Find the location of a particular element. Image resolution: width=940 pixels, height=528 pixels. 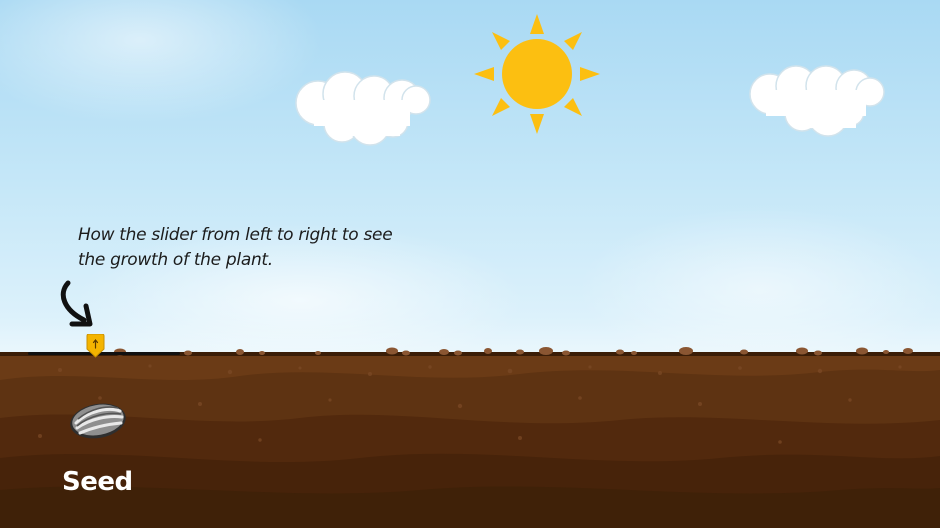

arrow-up-icon is located at coordinates (95, 346).